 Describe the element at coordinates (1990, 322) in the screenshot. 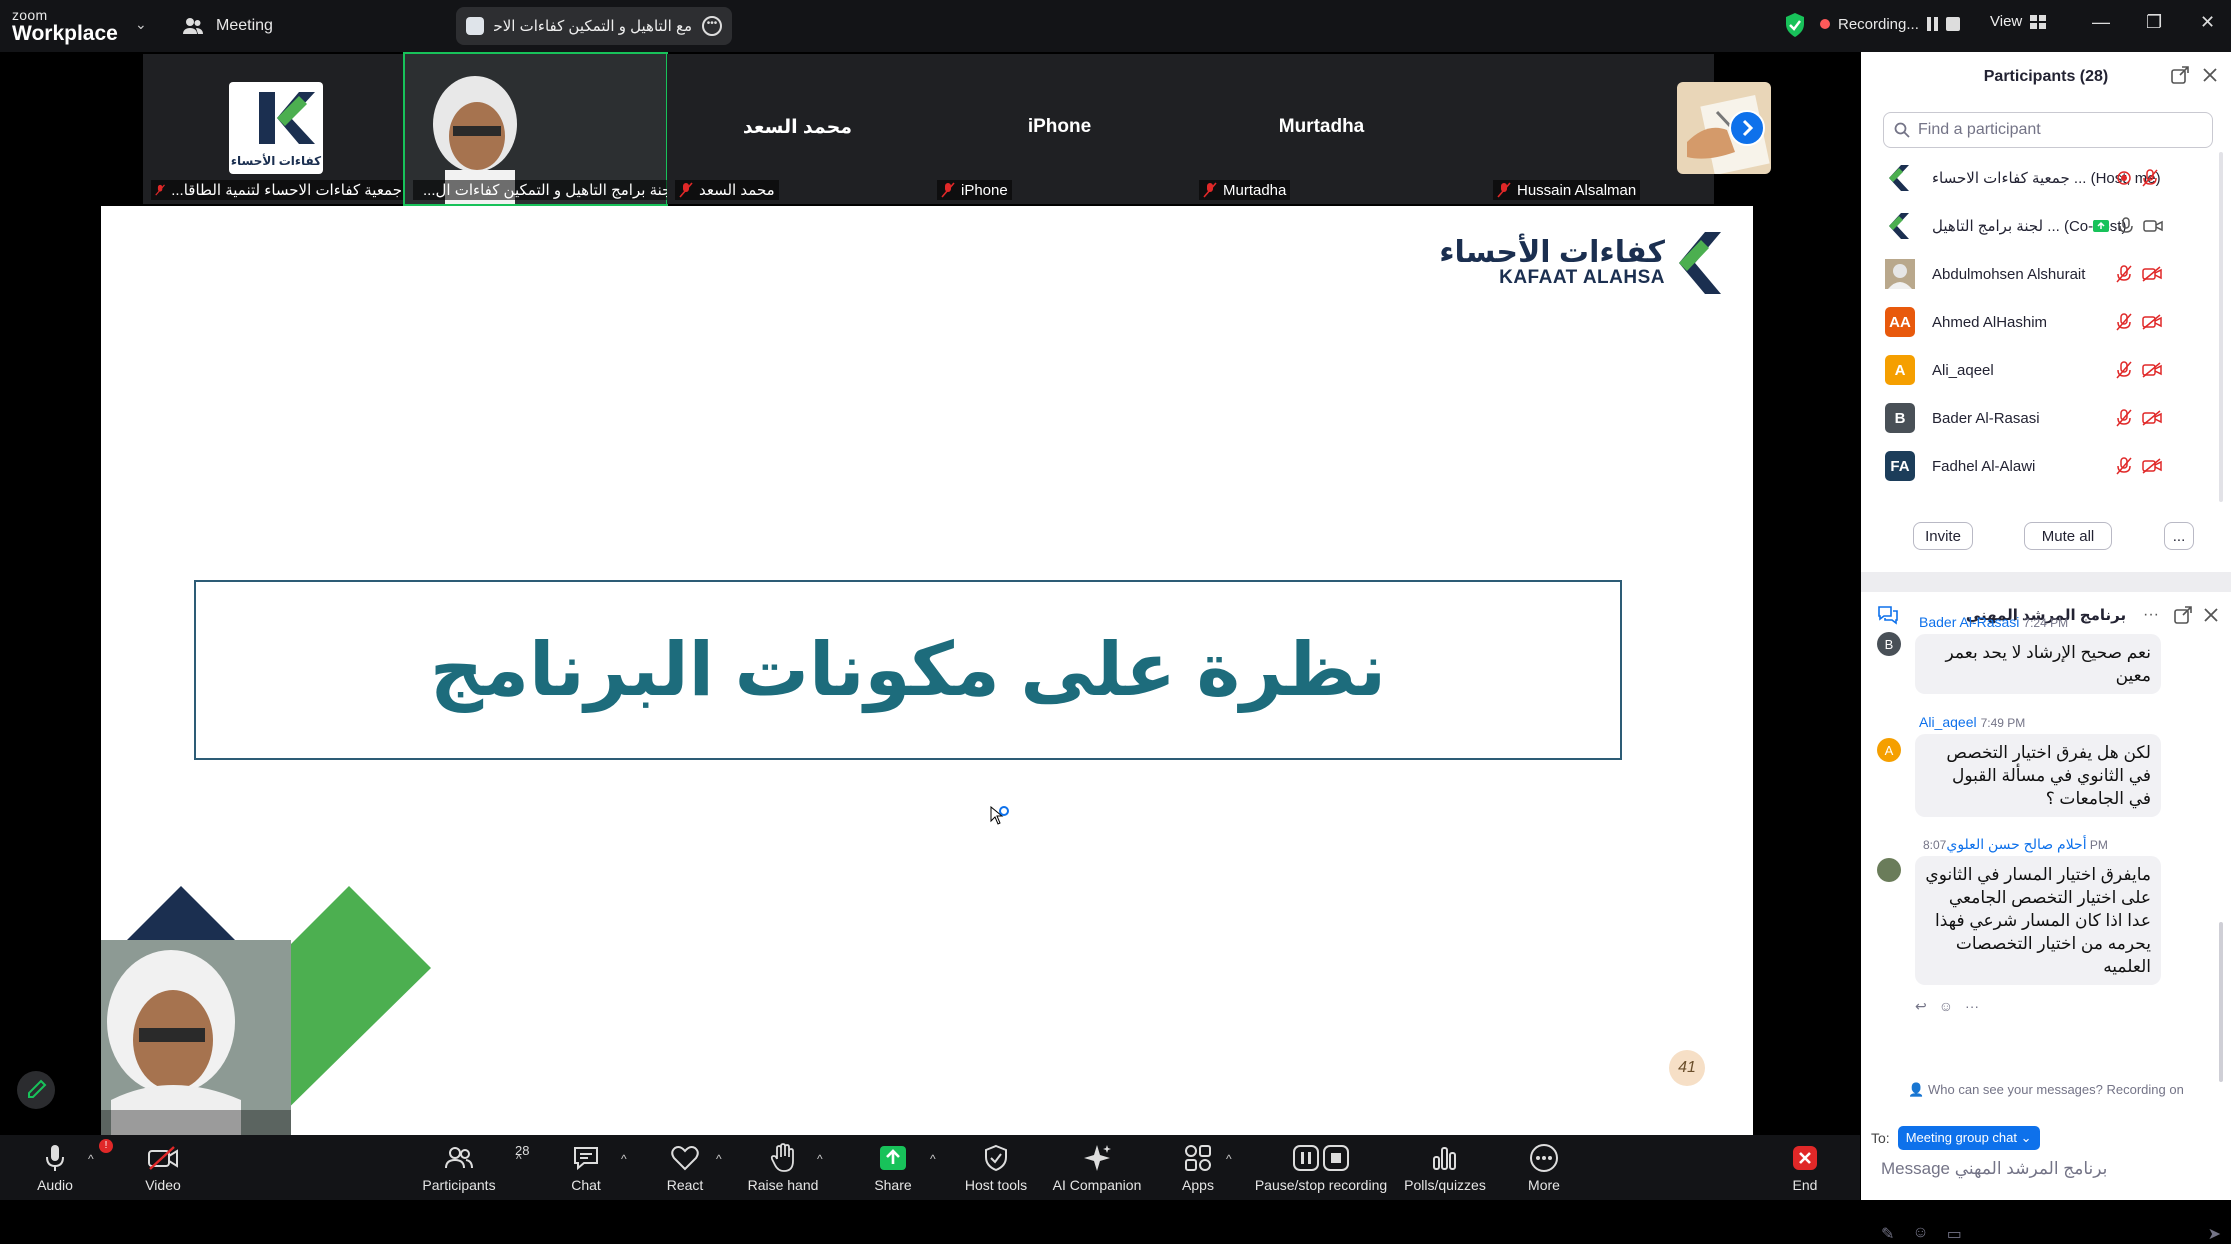

I see `participant-name: Ahmed AlHashim` at that location.